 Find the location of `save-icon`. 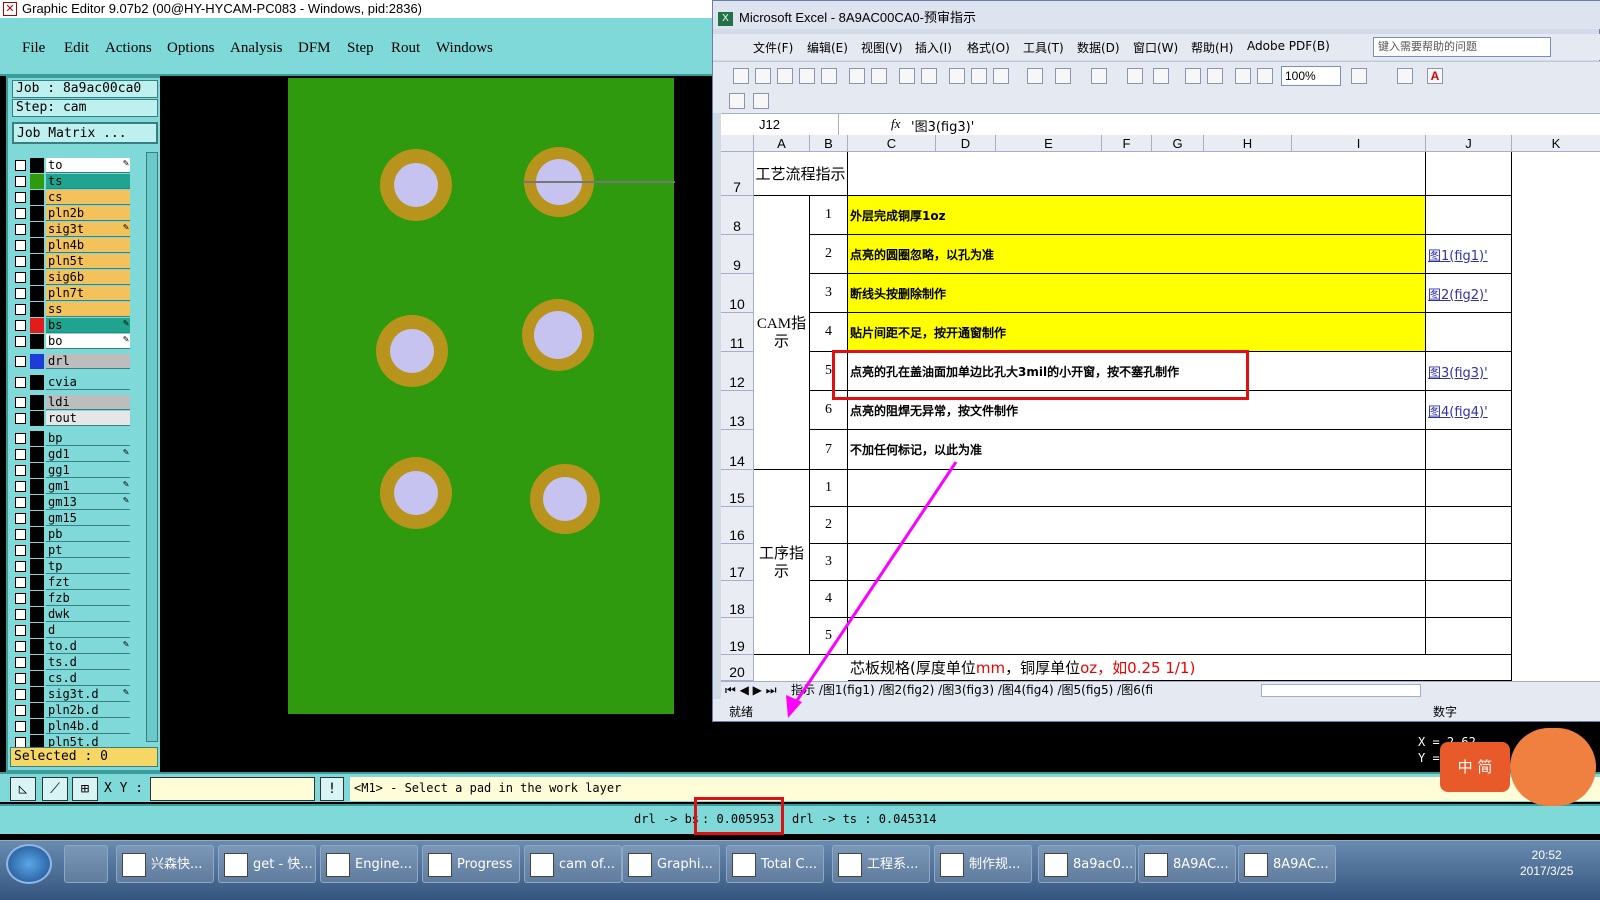

save-icon is located at coordinates (785, 76).